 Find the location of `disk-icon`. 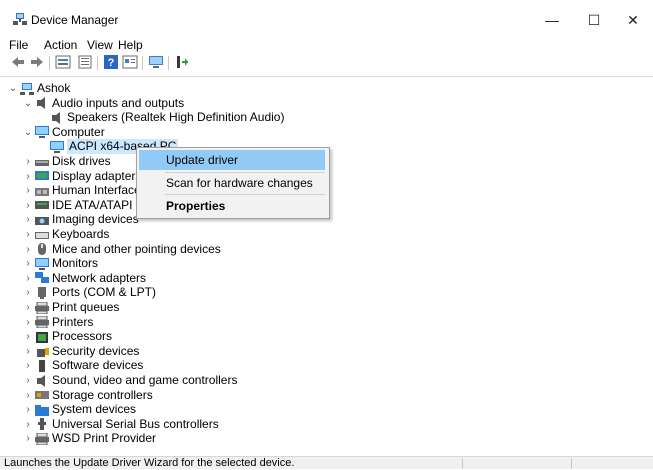

disk-icon is located at coordinates (42, 162).